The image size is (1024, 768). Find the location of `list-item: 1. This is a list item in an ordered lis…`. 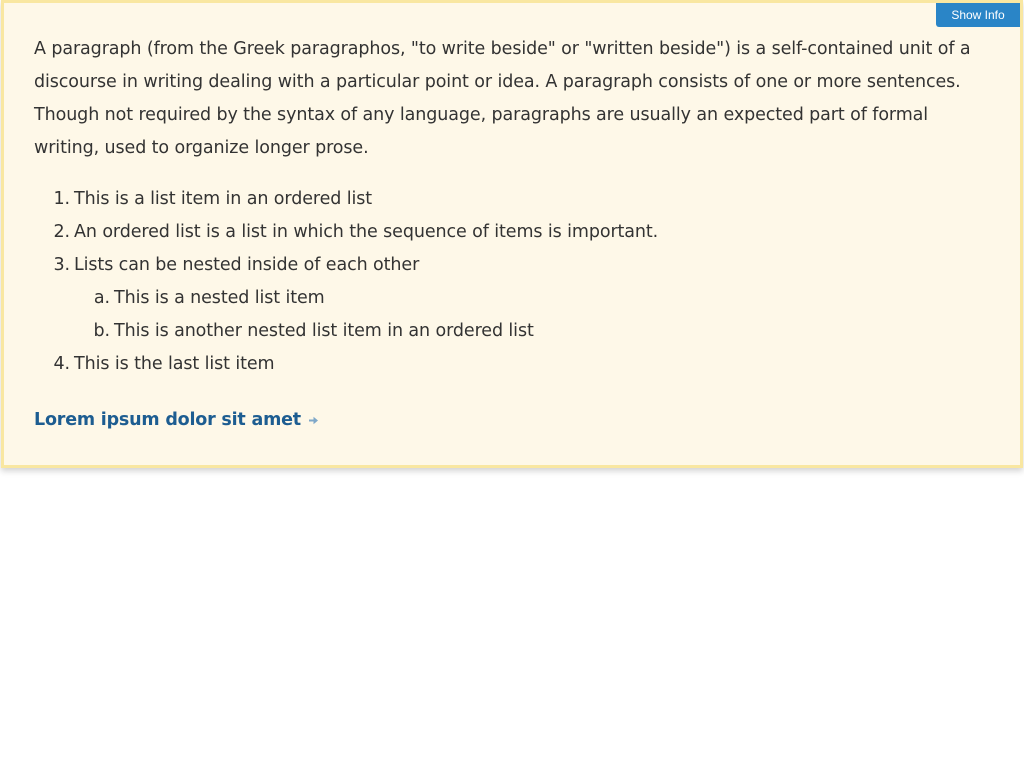

list-item: 1. This is a list item in an ordered lis… is located at coordinates (484, 199).